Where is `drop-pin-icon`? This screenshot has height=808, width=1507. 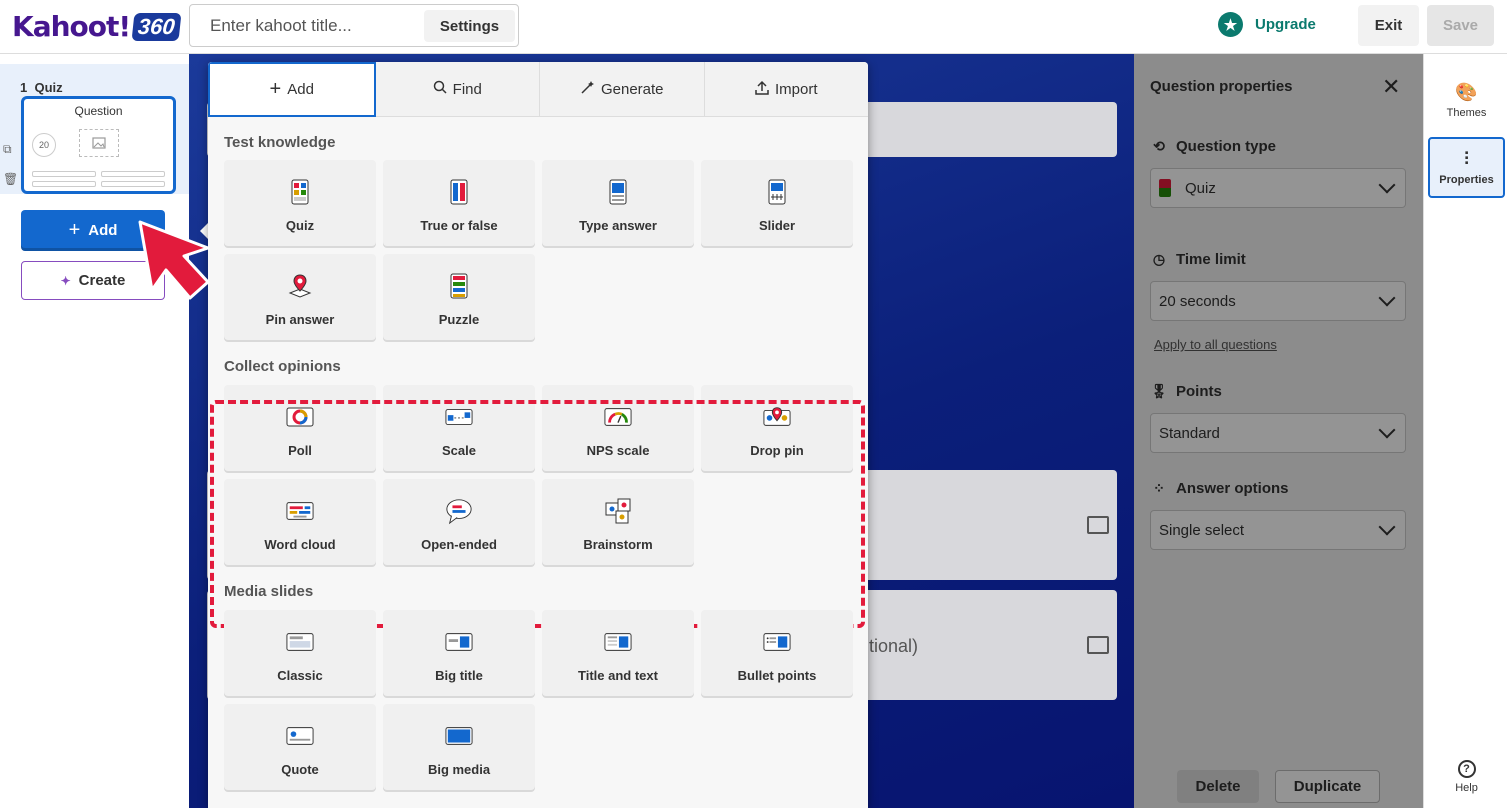
drop-pin-icon is located at coordinates (777, 417).